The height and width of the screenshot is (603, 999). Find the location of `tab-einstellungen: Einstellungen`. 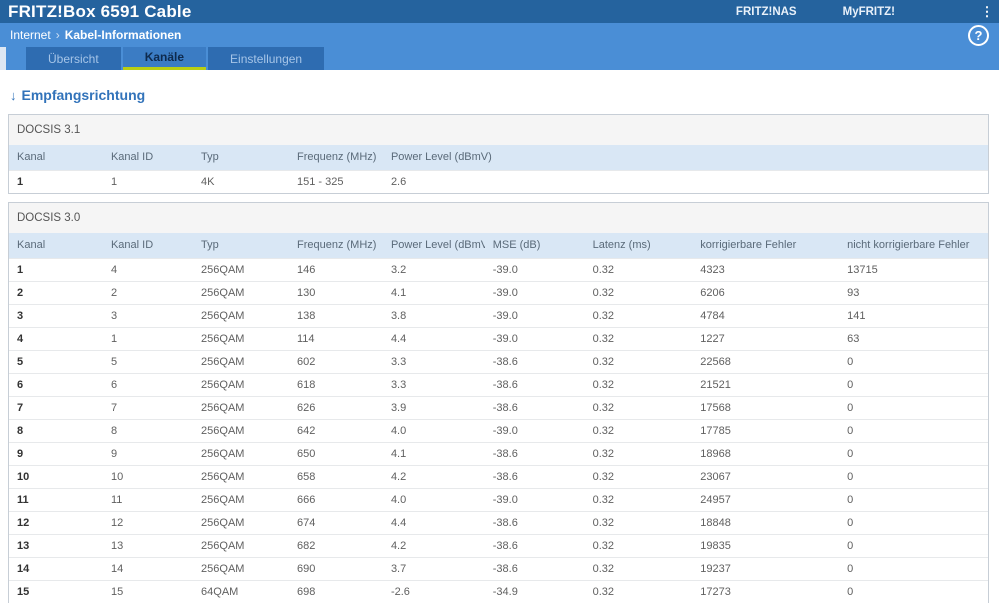

tab-einstellungen: Einstellungen is located at coordinates (266, 58).